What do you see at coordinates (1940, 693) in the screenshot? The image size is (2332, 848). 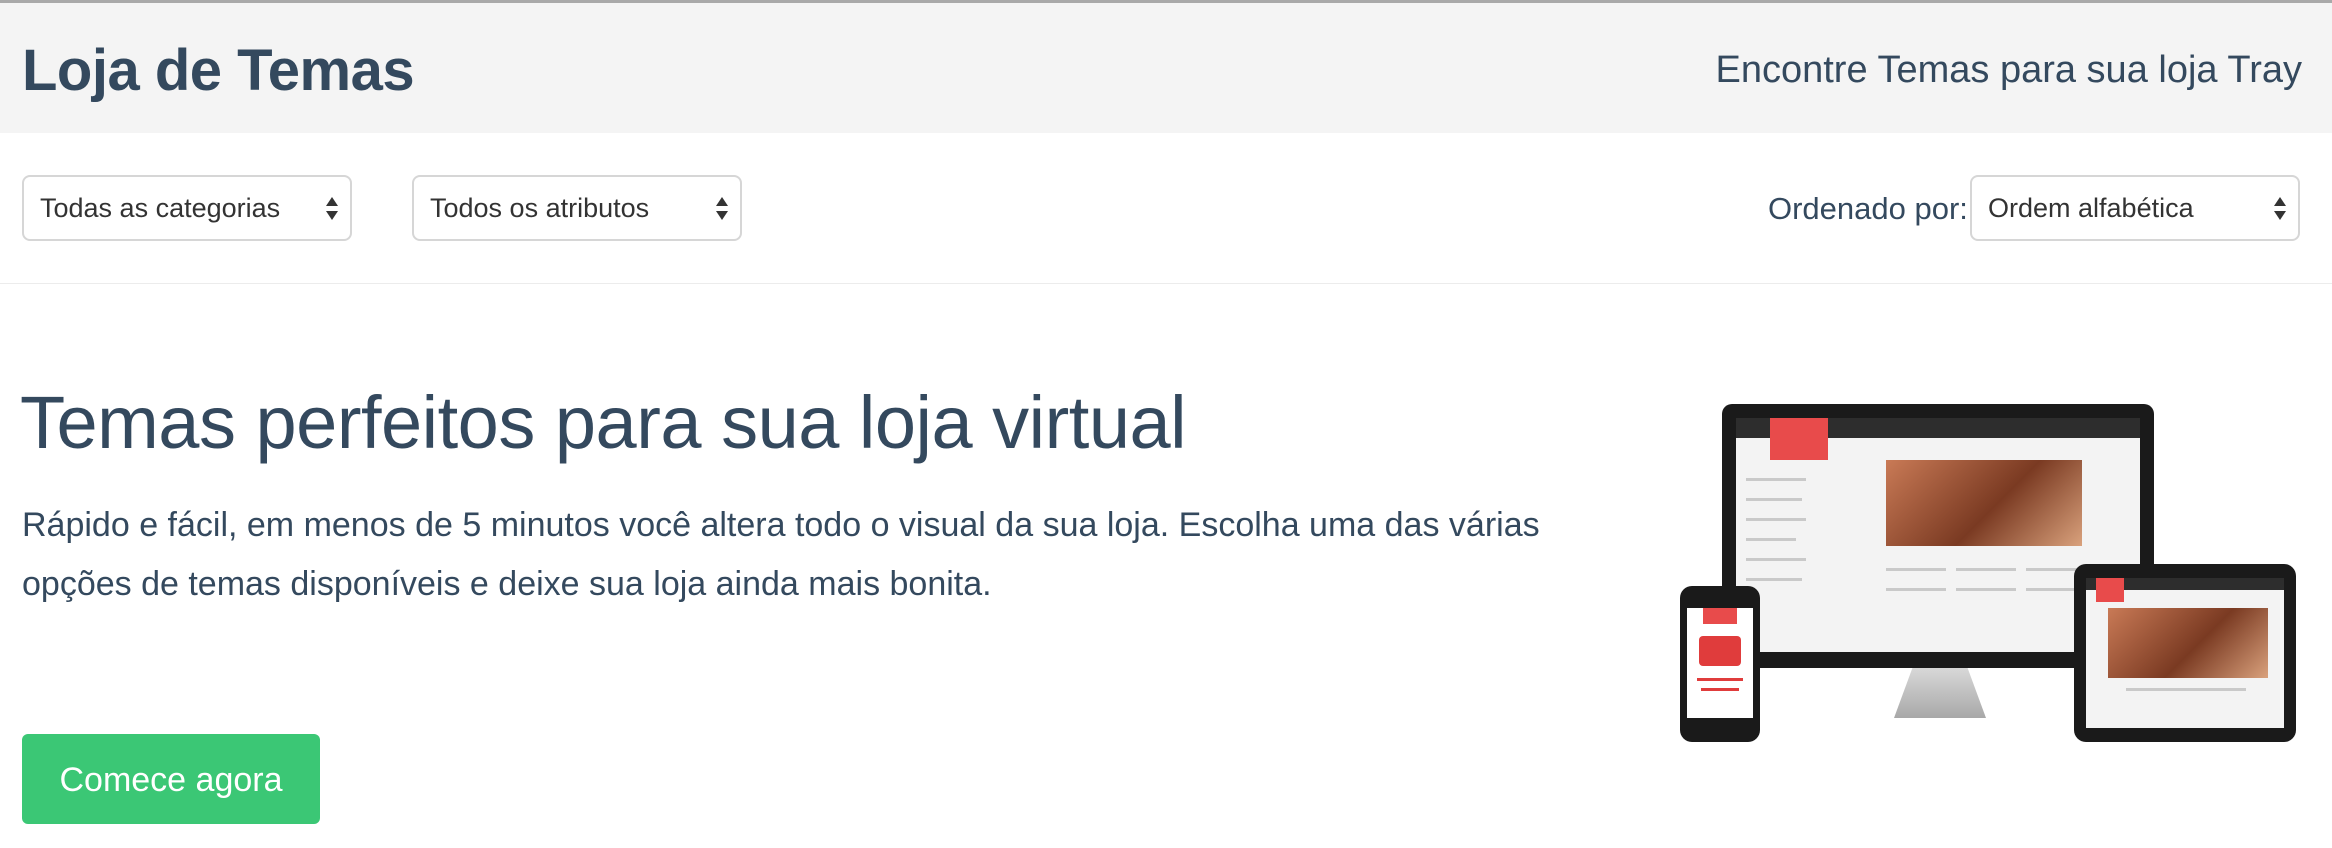 I see `monitor-stand` at bounding box center [1940, 693].